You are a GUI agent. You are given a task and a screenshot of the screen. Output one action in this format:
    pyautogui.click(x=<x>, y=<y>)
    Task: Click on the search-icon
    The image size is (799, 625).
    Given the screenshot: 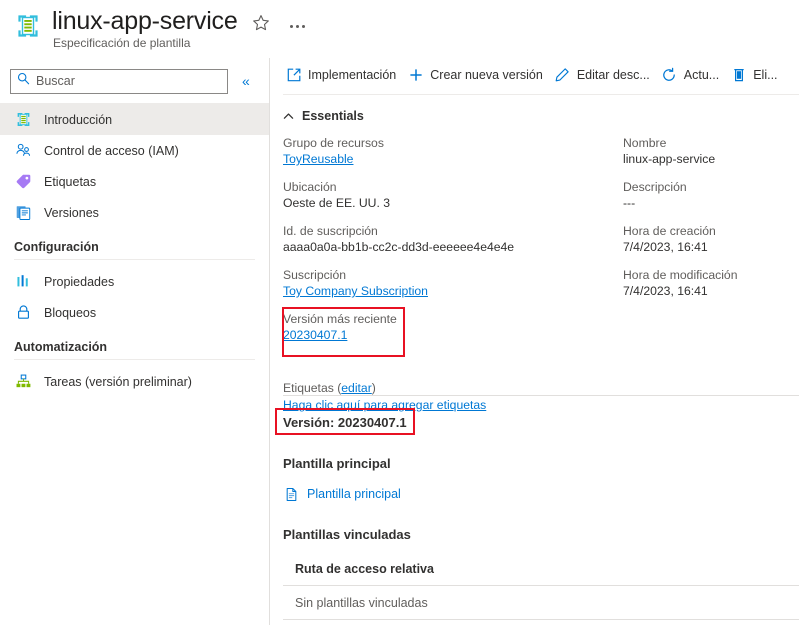 What is the action you would take?
    pyautogui.click(x=23, y=81)
    